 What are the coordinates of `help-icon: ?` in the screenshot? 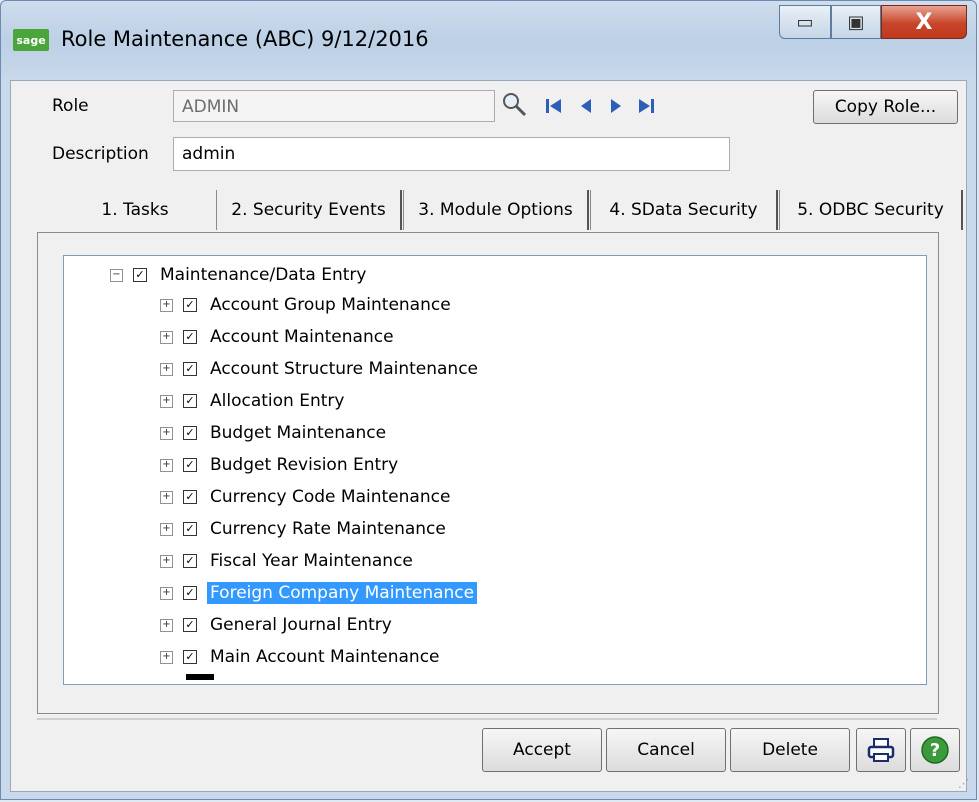 It's located at (935, 750).